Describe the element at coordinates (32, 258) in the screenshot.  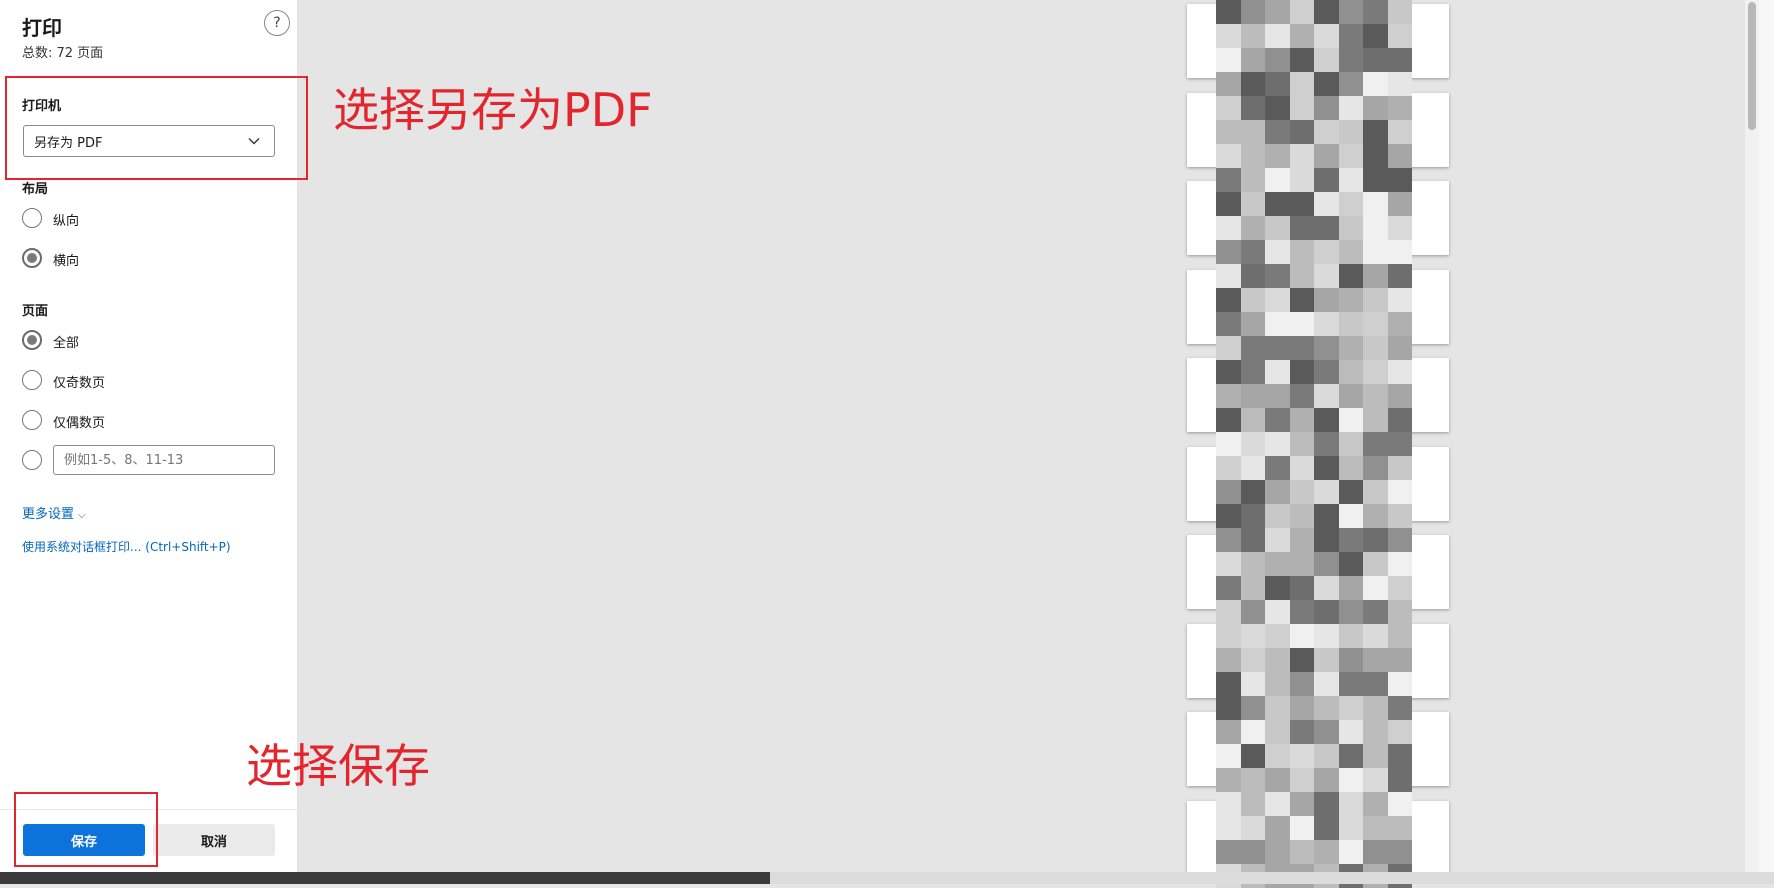
I see `radio-landscape` at that location.